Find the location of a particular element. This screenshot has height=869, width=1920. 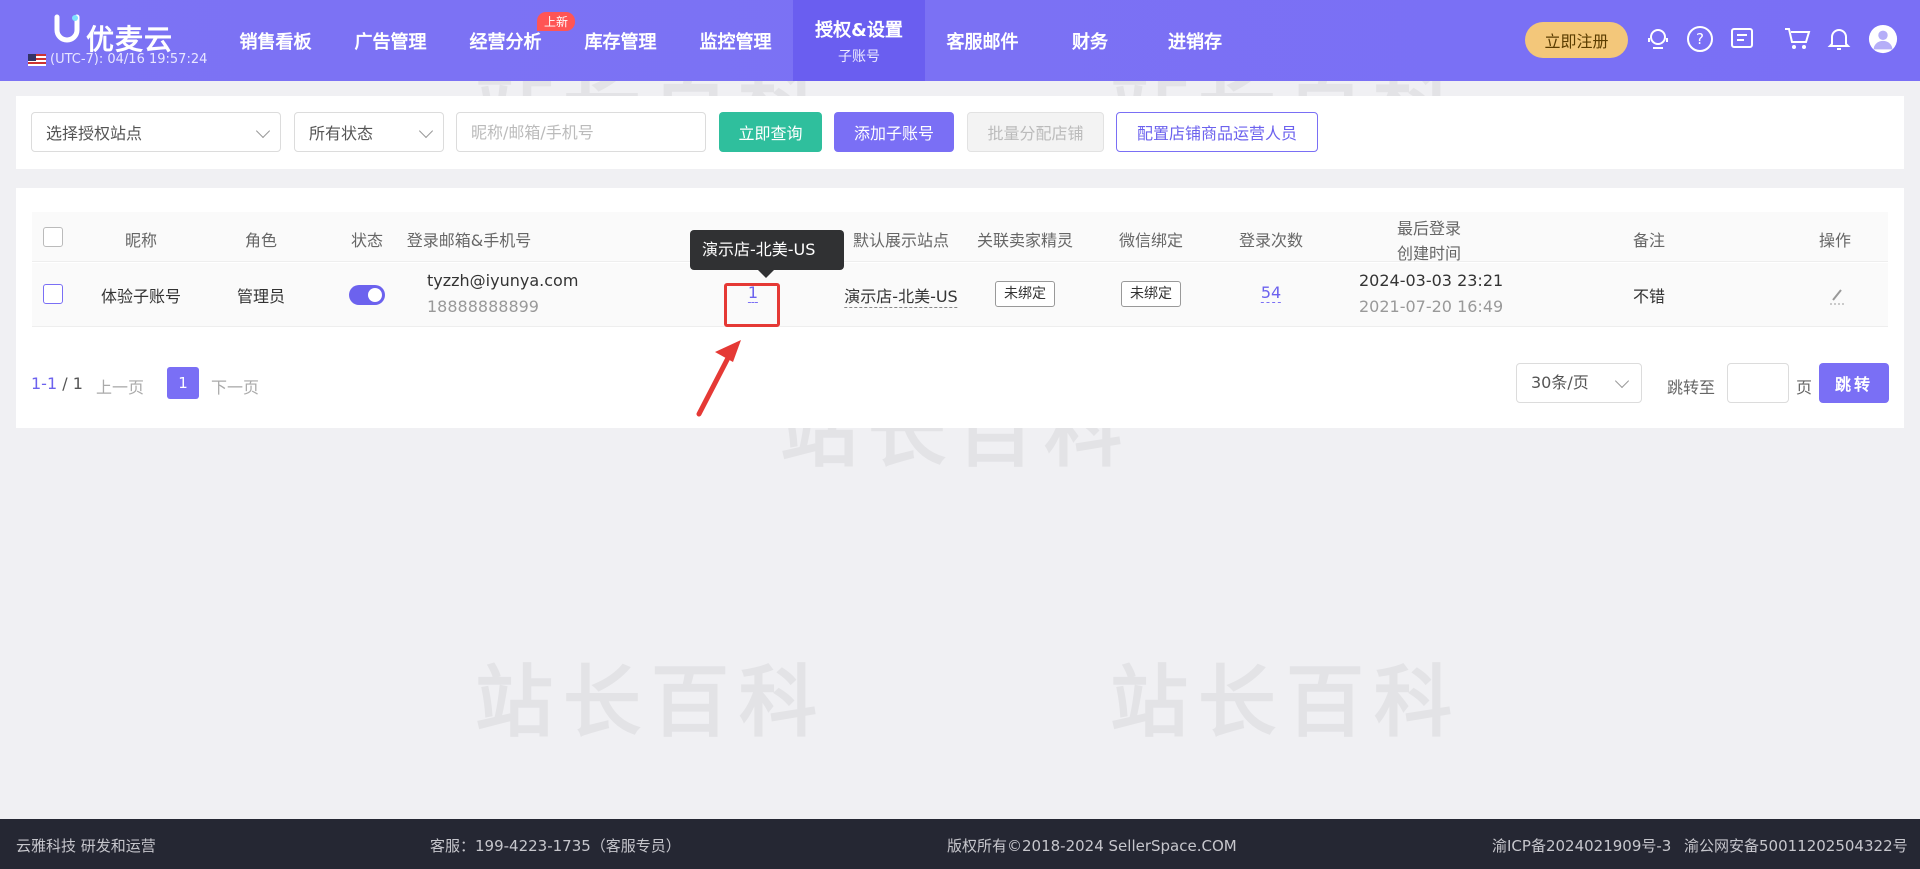

filter-bar: 选择授权站点 所有状态 立即查询 添加子账号 批量分配店铺 配置店铺商品运营人员 is located at coordinates (960, 132).